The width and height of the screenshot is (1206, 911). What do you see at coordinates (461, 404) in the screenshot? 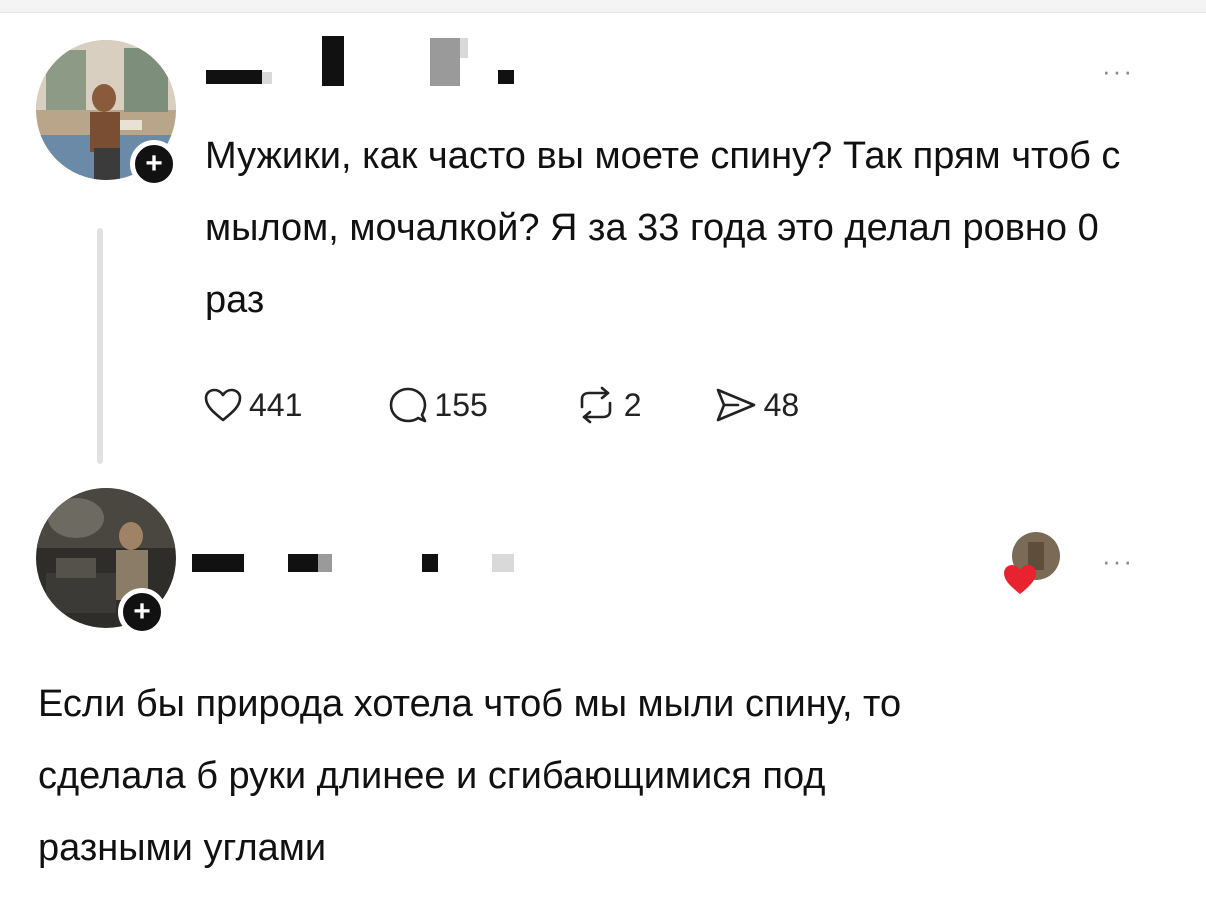
I see `reply-count: 155` at bounding box center [461, 404].